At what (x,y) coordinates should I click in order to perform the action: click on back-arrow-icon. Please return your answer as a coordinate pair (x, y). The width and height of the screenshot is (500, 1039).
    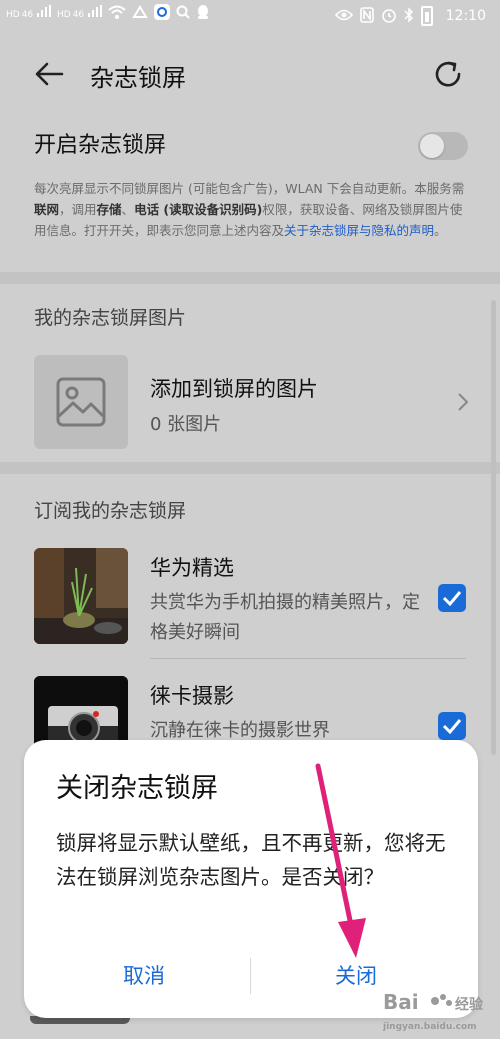
    Looking at the image, I should click on (49, 74).